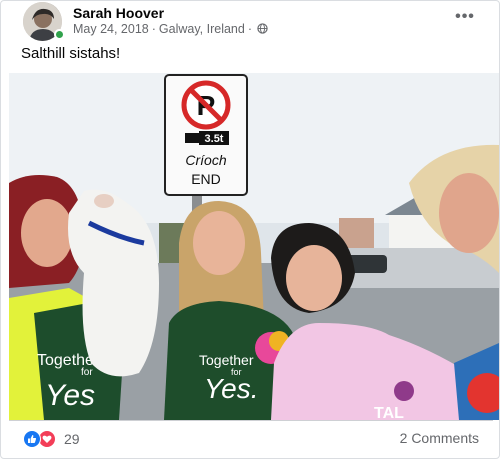  I want to click on sign-line-english: END, so click(206, 179).